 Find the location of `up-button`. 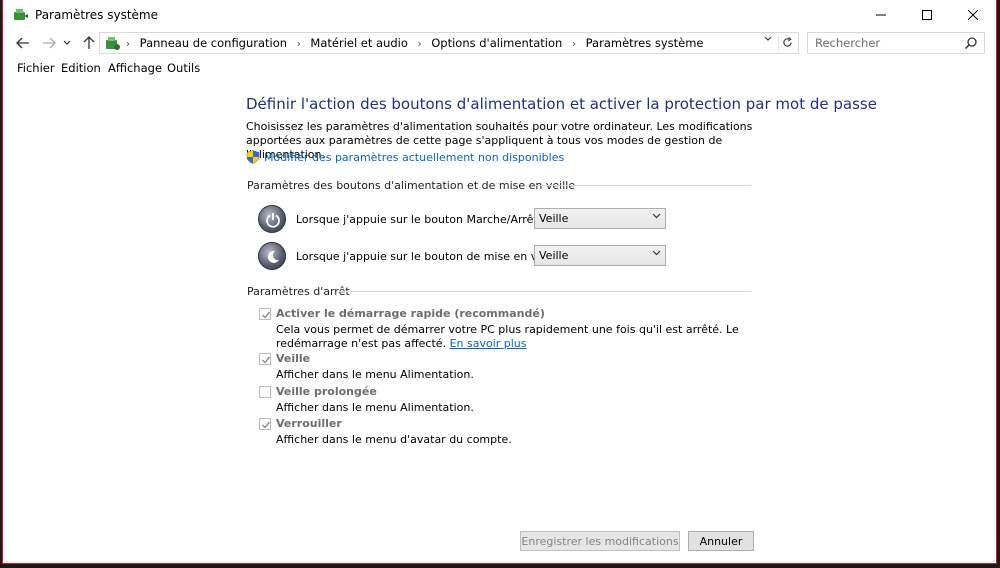

up-button is located at coordinates (89, 43).